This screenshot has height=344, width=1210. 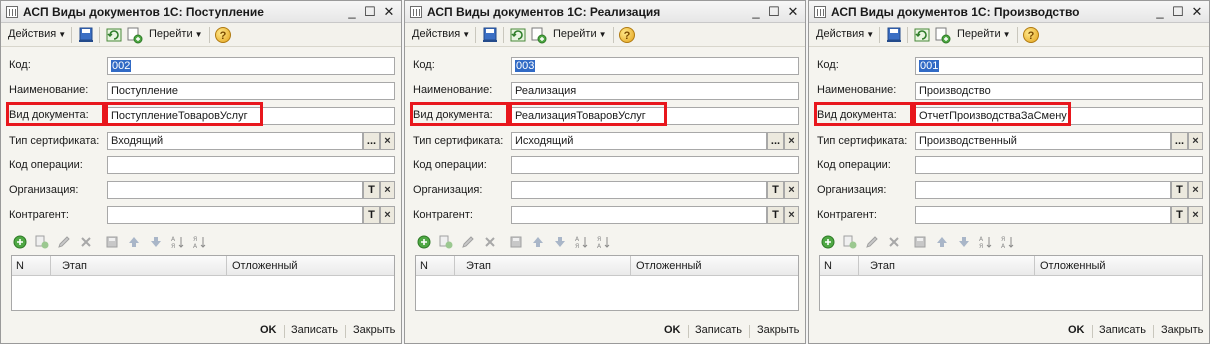 I want to click on name-field: Реализация, so click(x=655, y=91).